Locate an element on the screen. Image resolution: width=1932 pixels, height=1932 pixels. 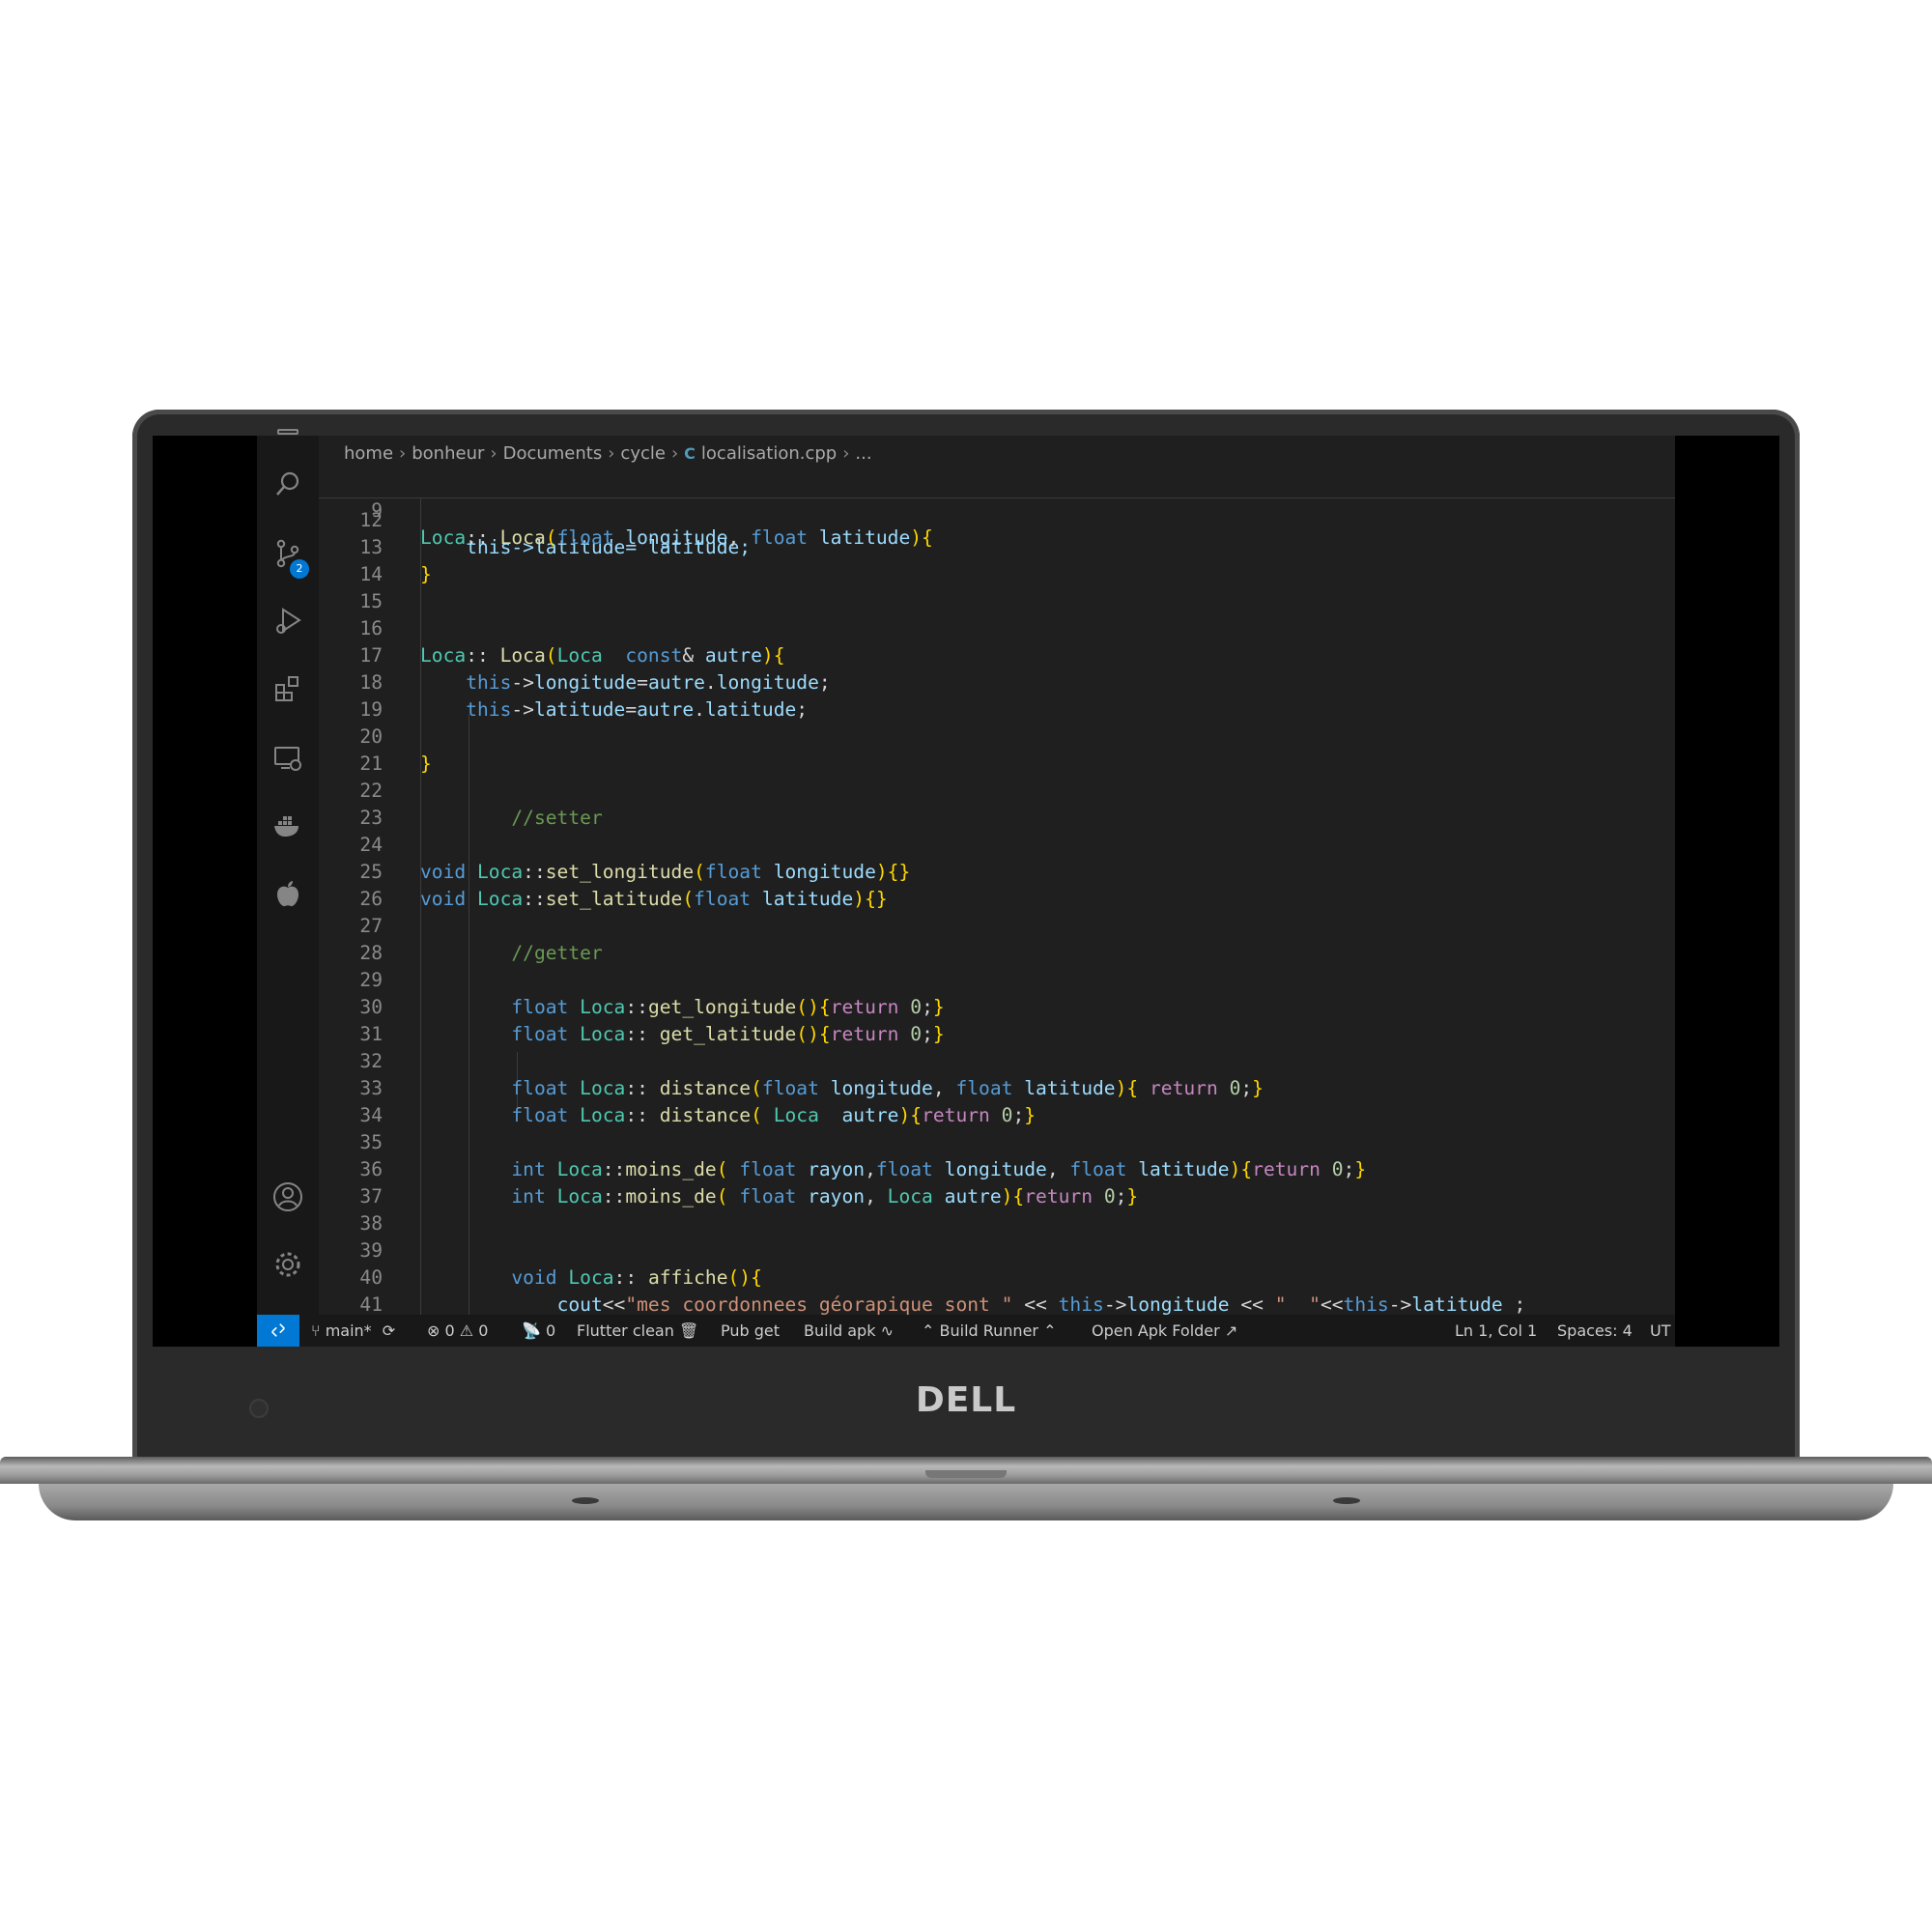
code-line: 41 } is located at coordinates (353, 1289).